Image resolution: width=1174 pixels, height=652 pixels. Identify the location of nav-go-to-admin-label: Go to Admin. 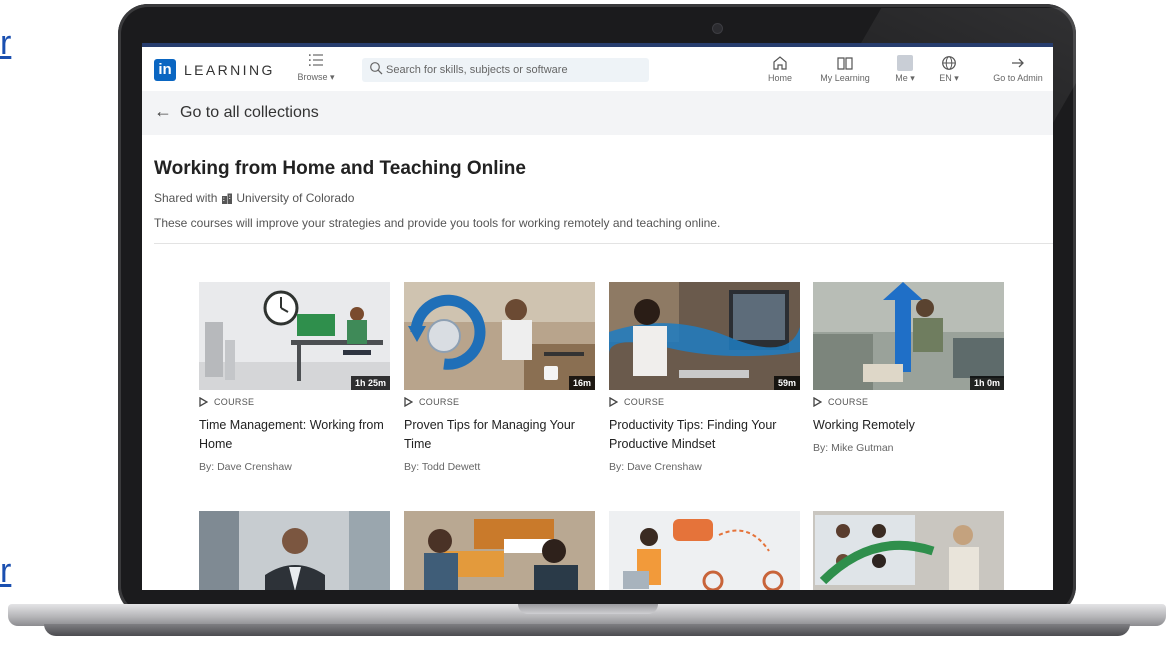
(1018, 78).